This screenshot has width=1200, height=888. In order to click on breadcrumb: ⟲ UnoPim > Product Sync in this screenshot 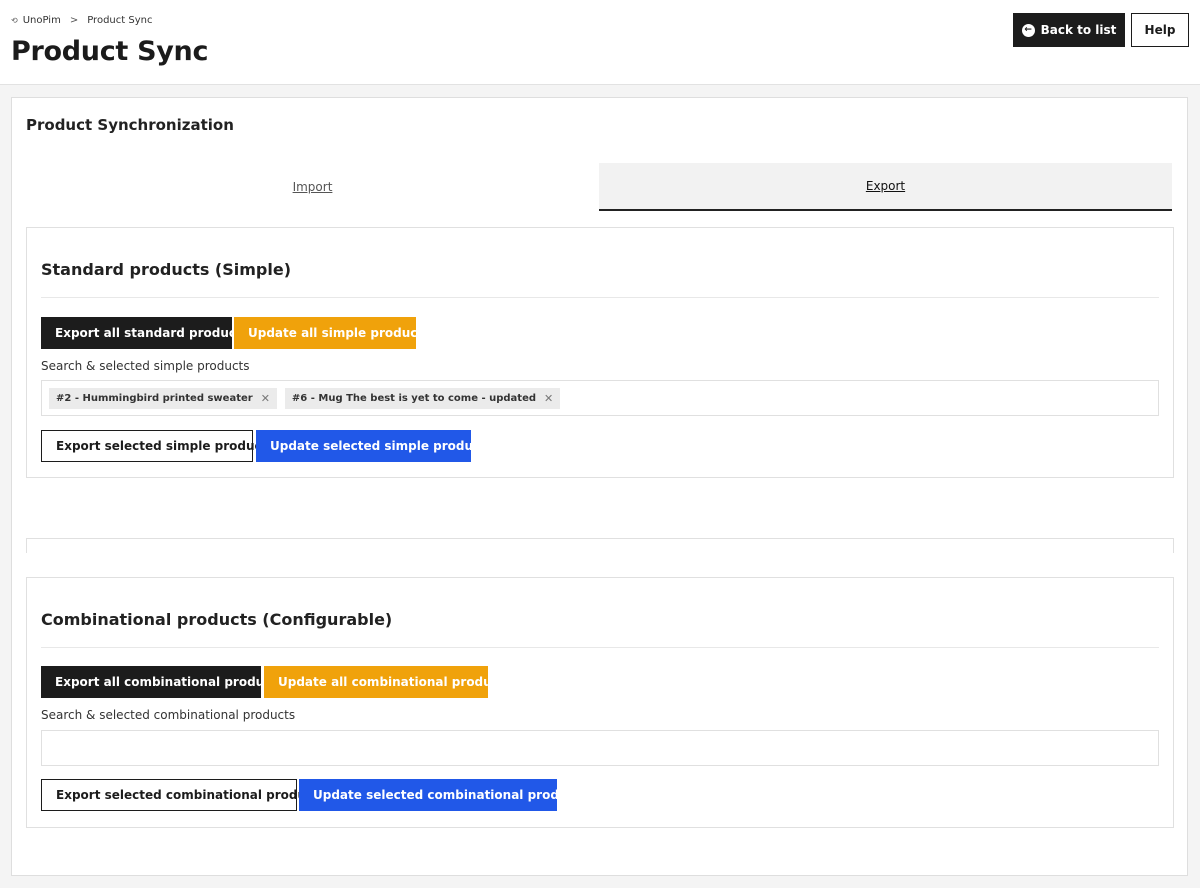, I will do `click(81, 20)`.